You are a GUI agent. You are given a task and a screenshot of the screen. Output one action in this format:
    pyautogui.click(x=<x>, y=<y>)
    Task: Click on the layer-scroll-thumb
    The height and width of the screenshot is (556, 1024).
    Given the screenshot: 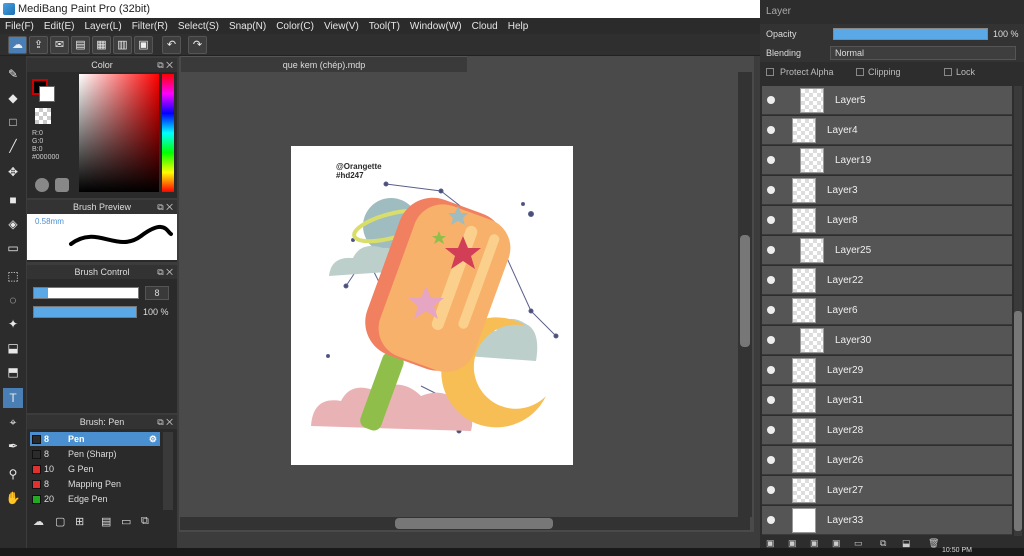 What is the action you would take?
    pyautogui.click(x=1018, y=421)
    